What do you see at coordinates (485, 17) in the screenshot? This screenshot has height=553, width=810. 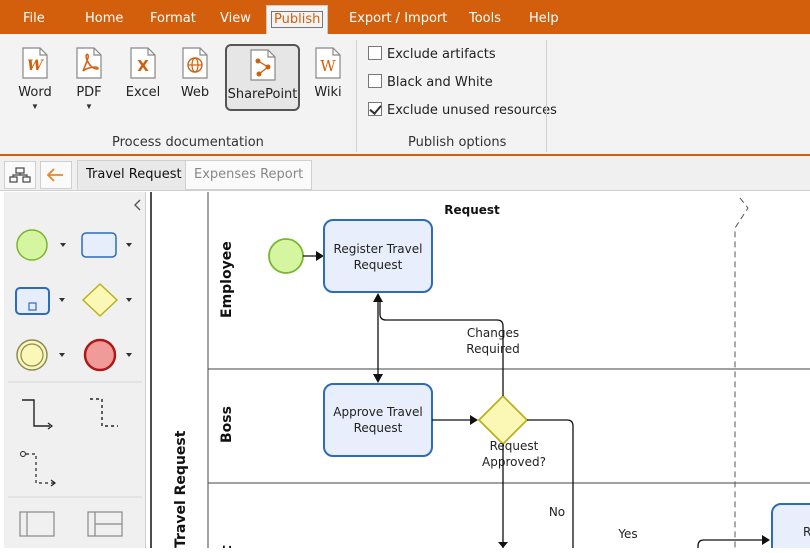 I see `menu-tools: Tools` at bounding box center [485, 17].